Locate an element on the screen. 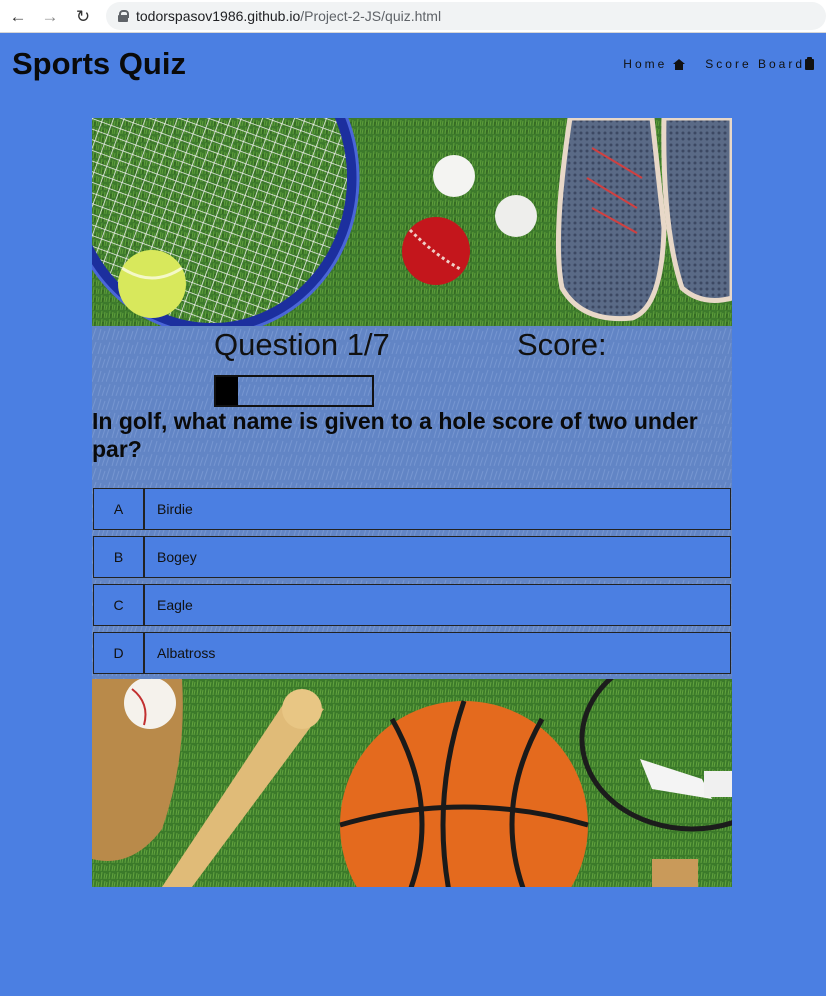 The image size is (826, 996). score-label: Score: is located at coordinates (562, 344).